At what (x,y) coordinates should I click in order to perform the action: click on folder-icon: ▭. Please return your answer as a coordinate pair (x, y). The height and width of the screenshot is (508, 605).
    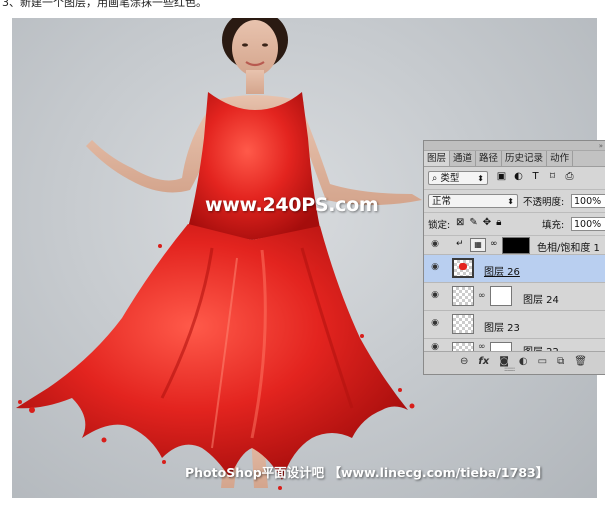
    Looking at the image, I should click on (542, 361).